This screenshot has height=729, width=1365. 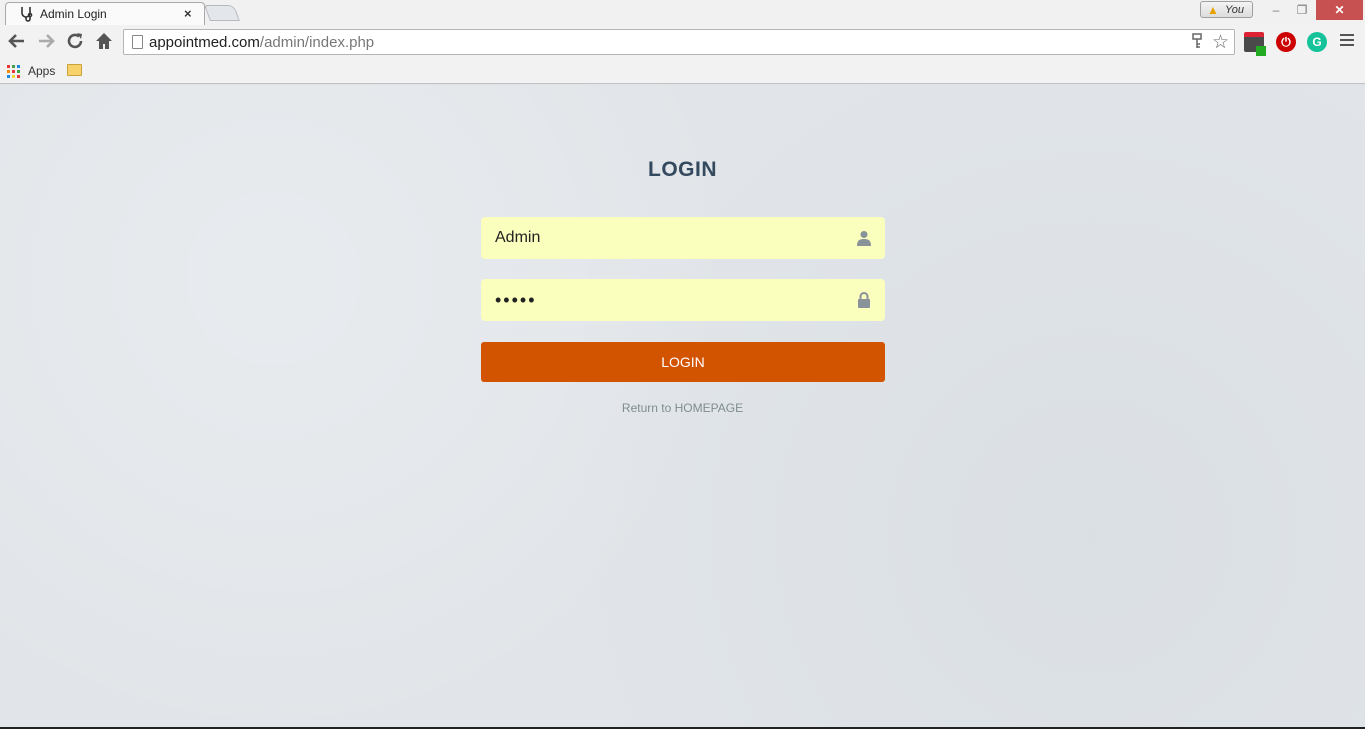 I want to click on url-path: /admin/index.php, so click(x=317, y=42).